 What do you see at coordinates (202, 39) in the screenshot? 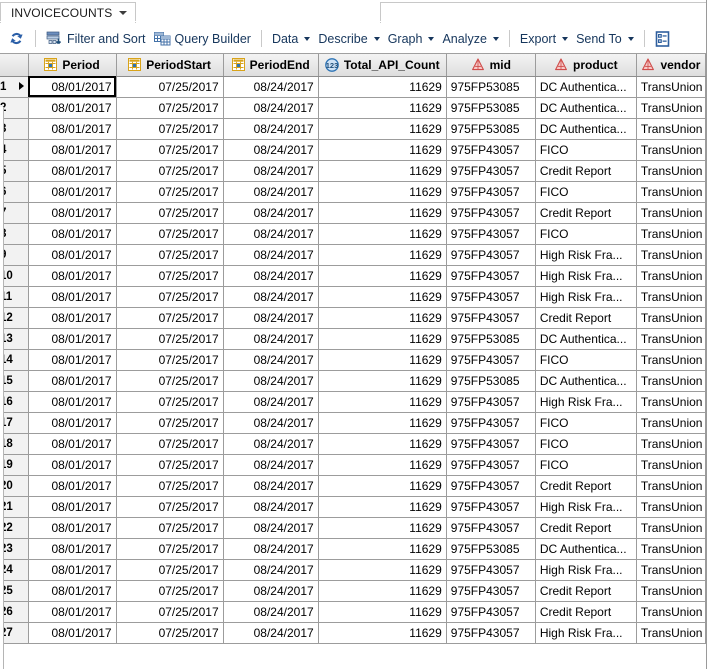
I see `query-builder-button: Query Builder` at bounding box center [202, 39].